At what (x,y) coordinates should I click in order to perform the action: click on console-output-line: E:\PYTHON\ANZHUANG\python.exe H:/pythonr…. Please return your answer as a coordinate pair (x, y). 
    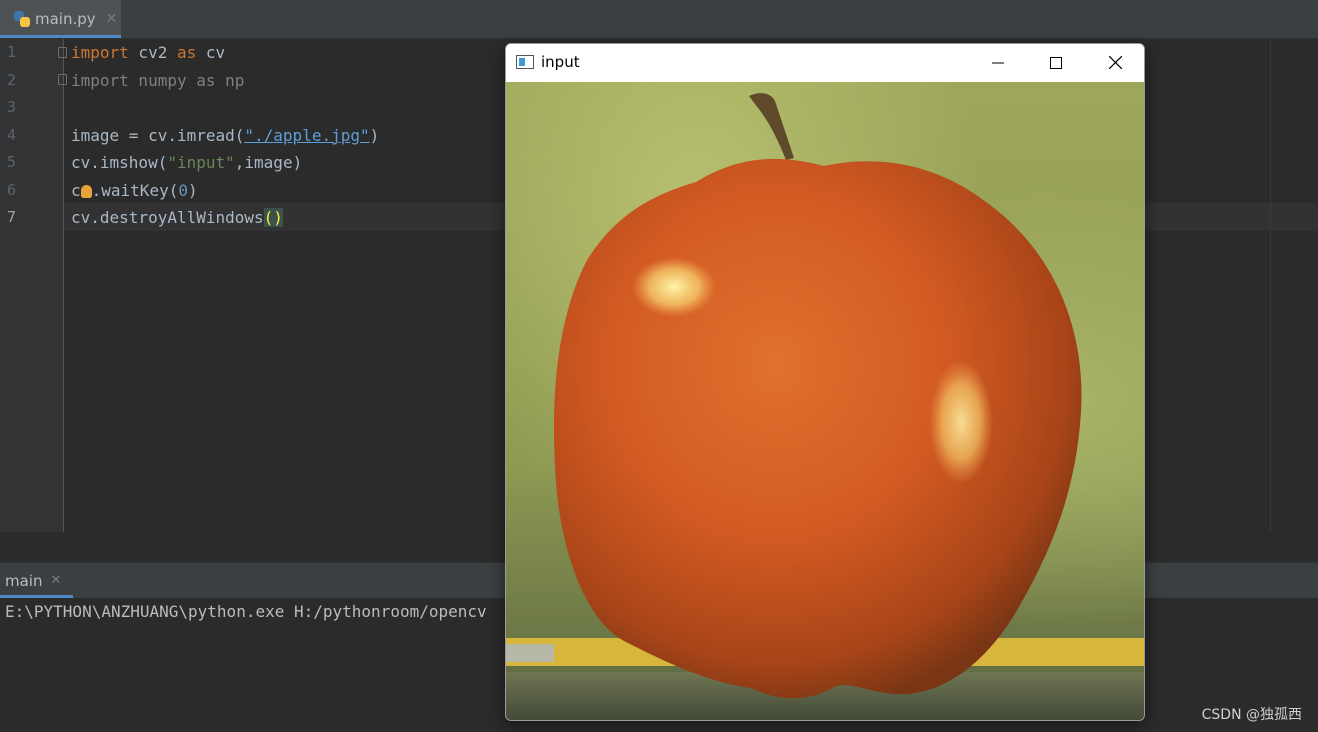
    Looking at the image, I should click on (246, 611).